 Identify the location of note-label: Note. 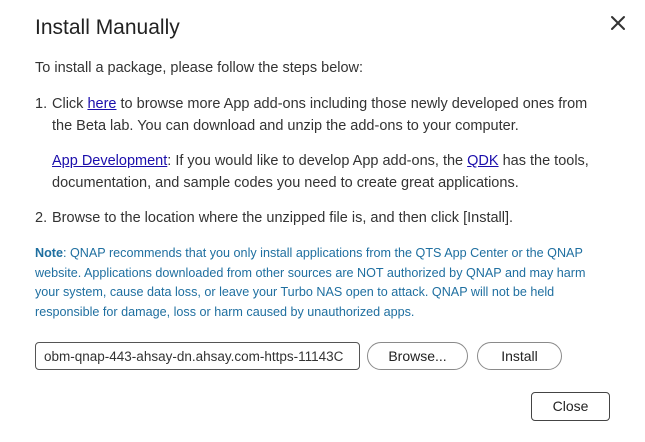
(49, 253).